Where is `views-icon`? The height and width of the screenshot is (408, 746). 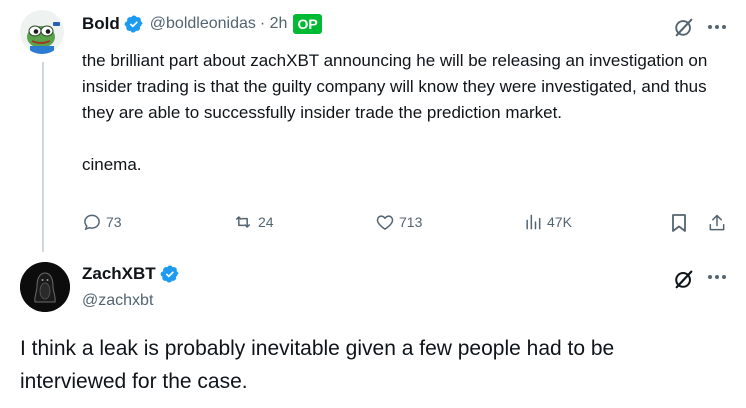 views-icon is located at coordinates (533, 222).